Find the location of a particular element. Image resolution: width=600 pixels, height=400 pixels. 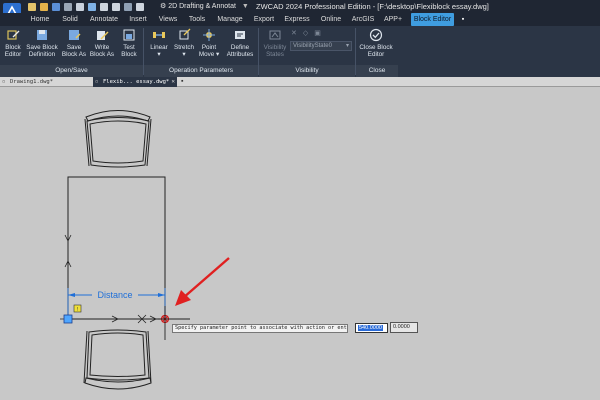

visibility-state-value: VisibilityState0 is located at coordinates (312, 46).